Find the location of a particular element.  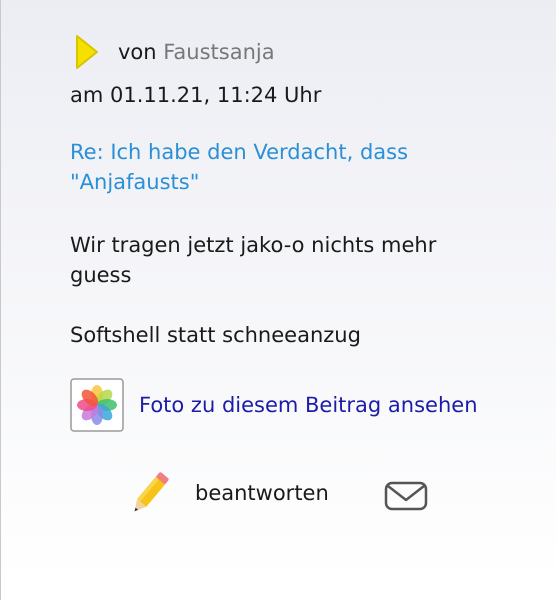

post-date: am 01.11.21, 11:24 Uhr is located at coordinates (196, 95).